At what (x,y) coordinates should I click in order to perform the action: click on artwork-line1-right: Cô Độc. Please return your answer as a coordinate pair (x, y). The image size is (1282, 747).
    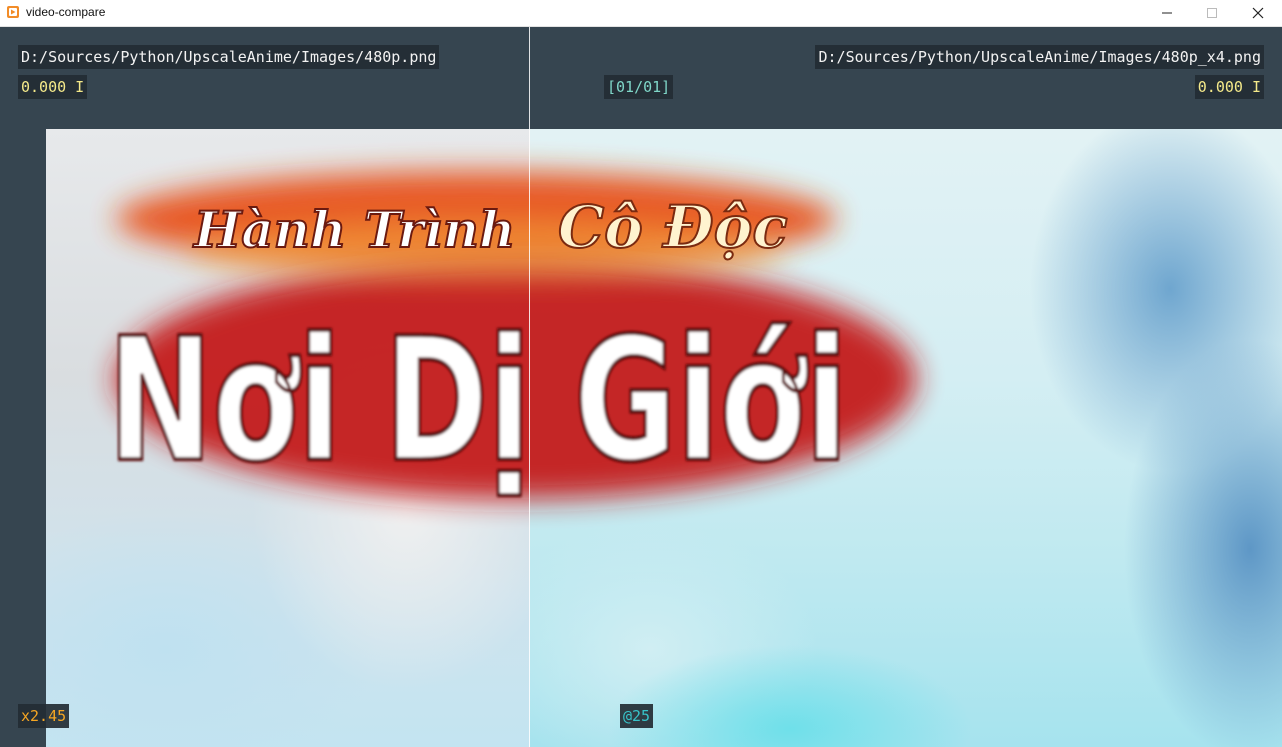
    Looking at the image, I should click on (673, 227).